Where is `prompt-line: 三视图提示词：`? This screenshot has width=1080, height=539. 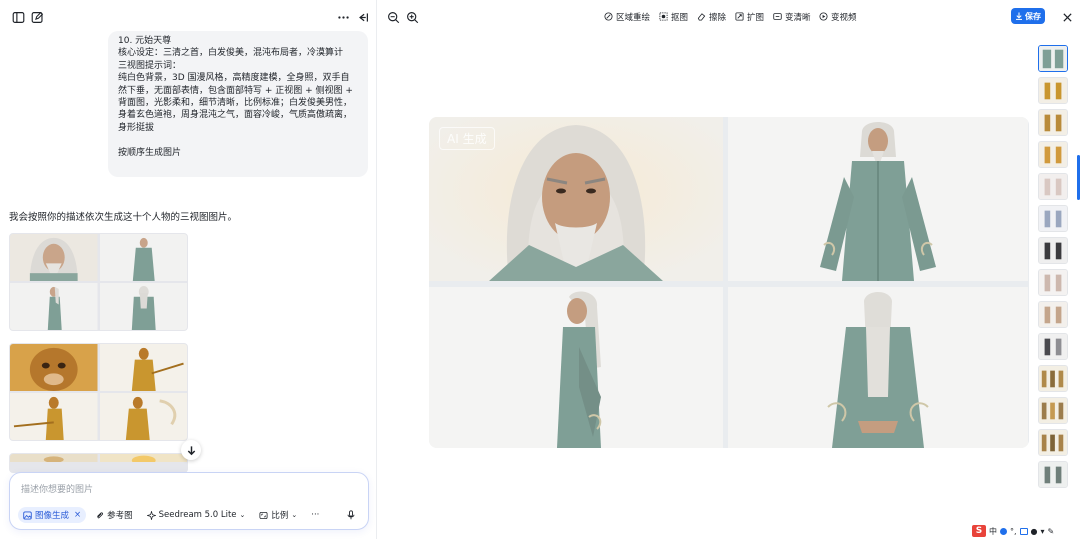
prompt-line: 三视图提示词： is located at coordinates (150, 65).